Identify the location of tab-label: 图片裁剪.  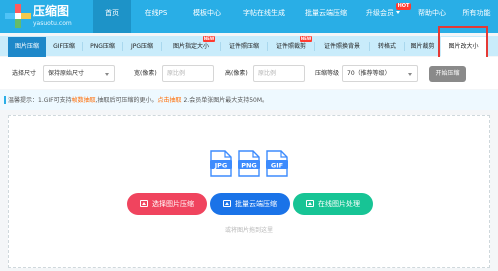
(422, 46).